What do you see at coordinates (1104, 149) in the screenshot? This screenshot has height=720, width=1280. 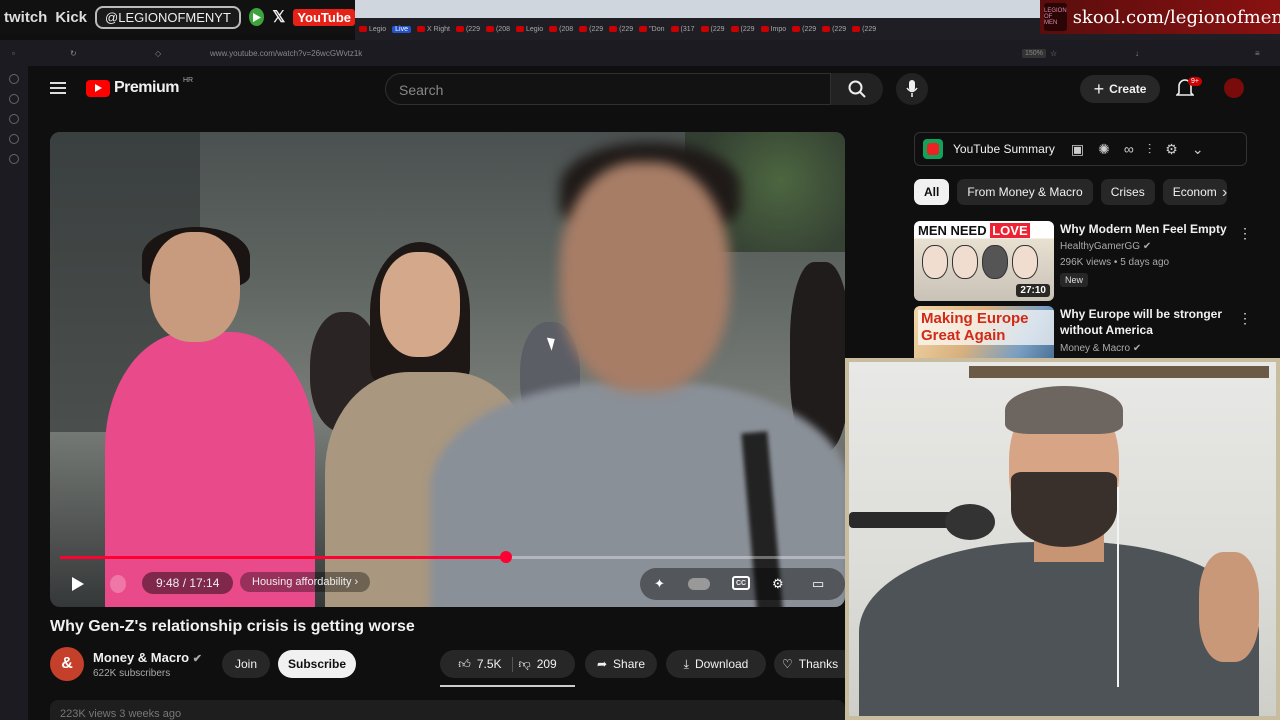 I see `chatgpt-icon: ✺` at bounding box center [1104, 149].